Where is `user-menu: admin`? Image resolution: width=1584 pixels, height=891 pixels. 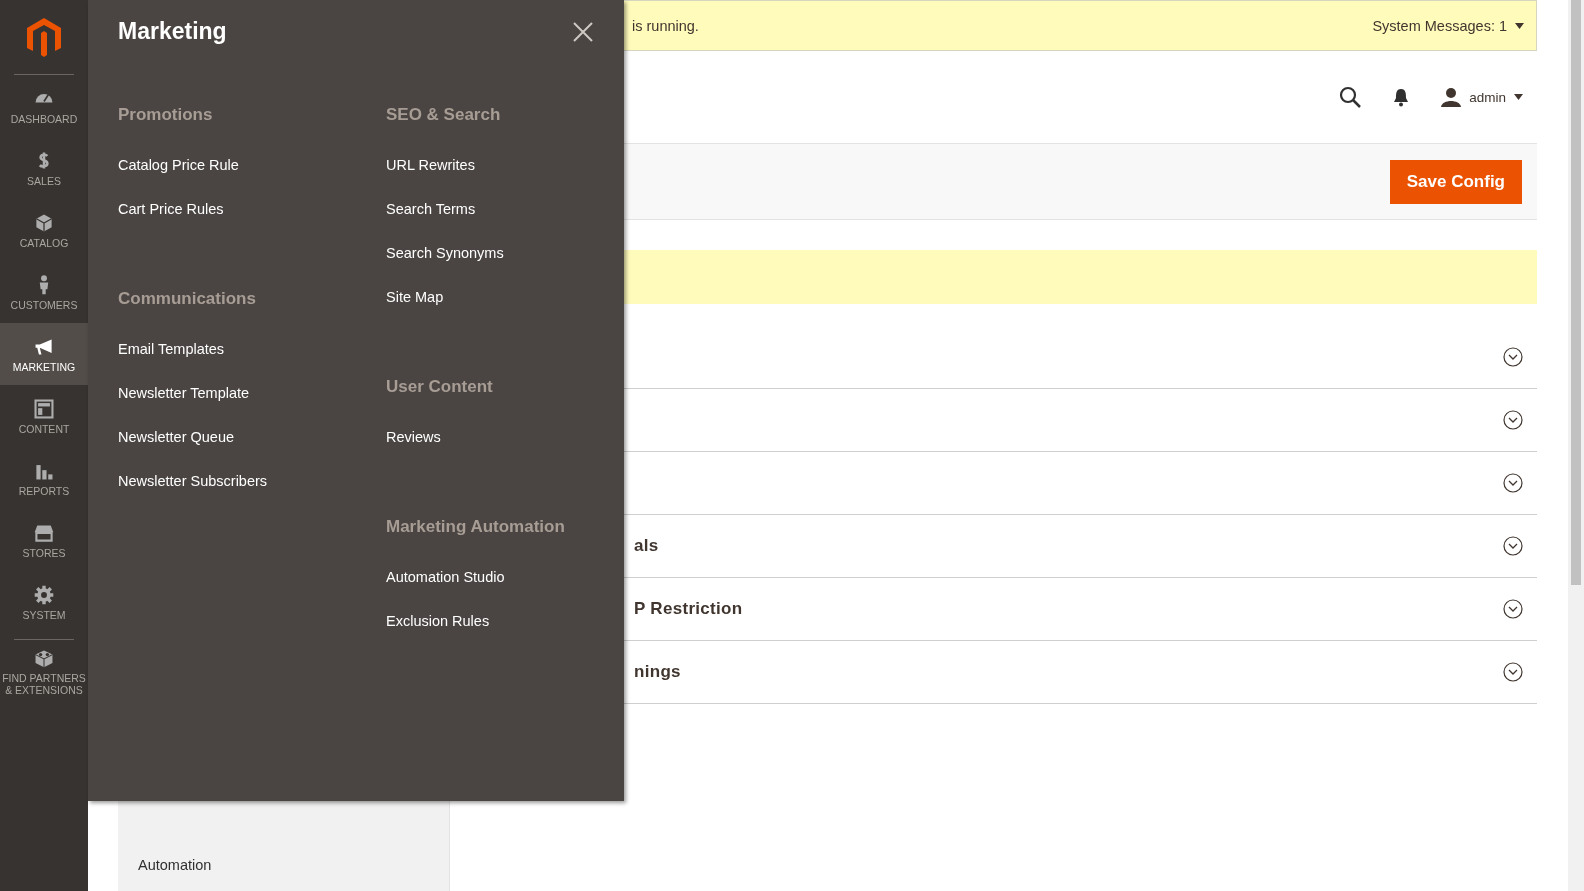
user-menu: admin is located at coordinates (1487, 97).